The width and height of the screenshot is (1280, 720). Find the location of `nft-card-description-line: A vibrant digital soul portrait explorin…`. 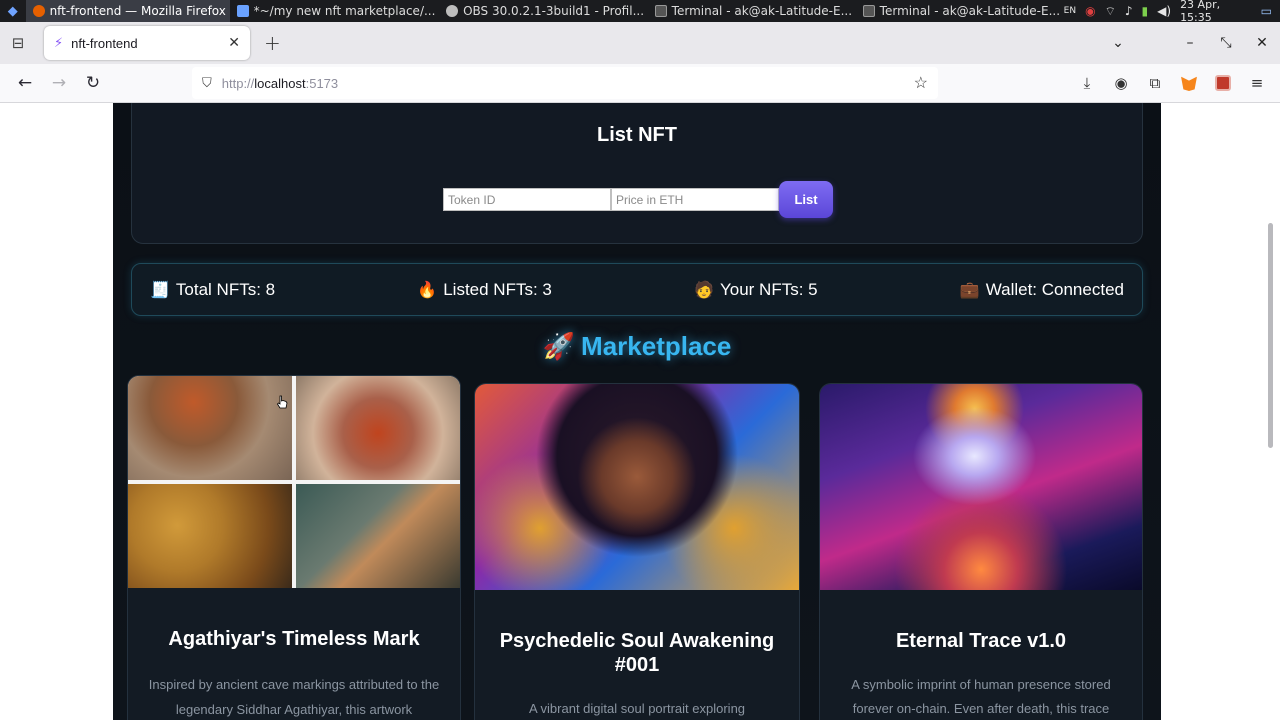

nft-card-description-line: A vibrant digital soul portrait explorin… is located at coordinates (637, 708).